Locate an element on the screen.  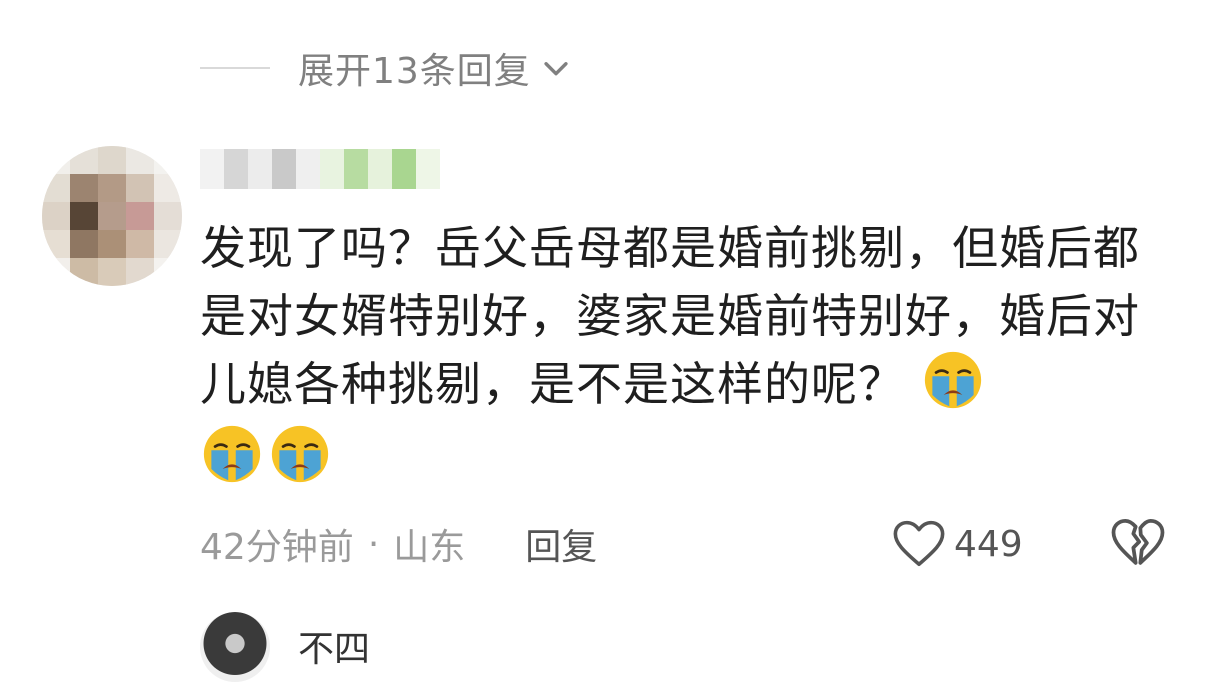
comment-meta: 42分钟前 · 山东 回复 is located at coordinates (398, 544).